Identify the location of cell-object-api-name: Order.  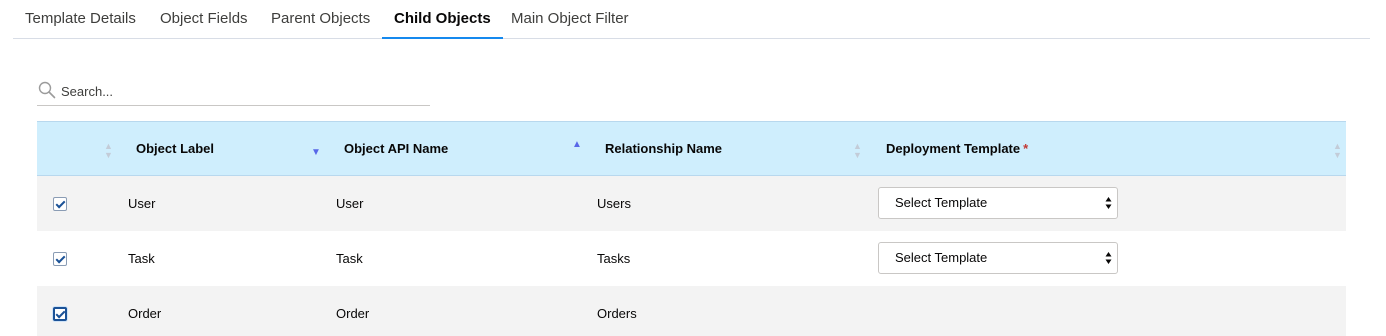
(353, 313).